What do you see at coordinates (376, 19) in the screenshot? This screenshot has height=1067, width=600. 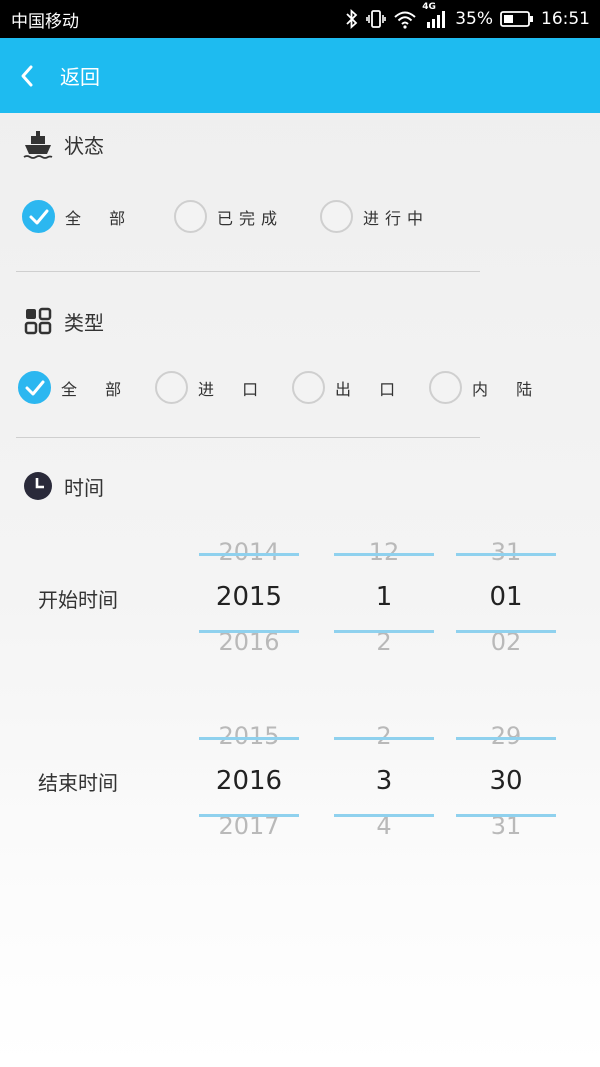 I see `vibrate-icon` at bounding box center [376, 19].